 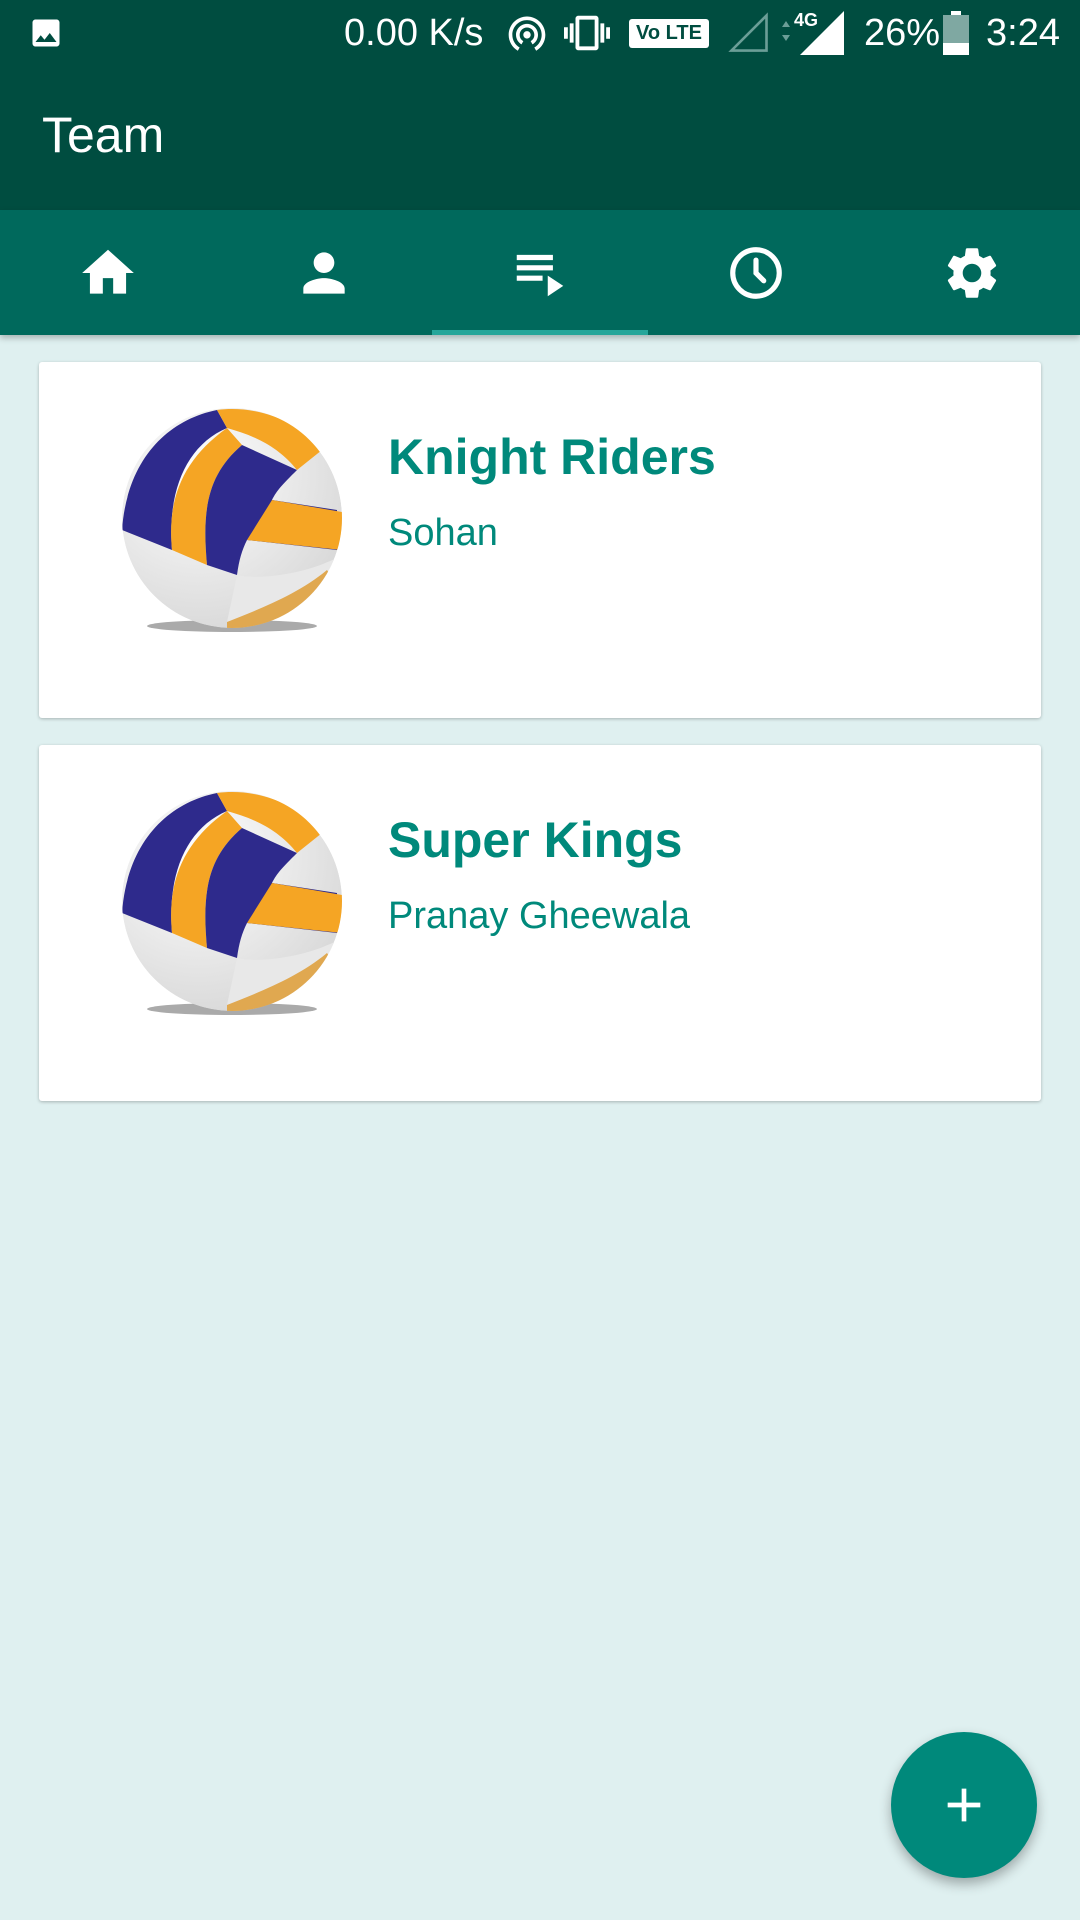 I want to click on hotspot-icon, so click(x=527, y=33).